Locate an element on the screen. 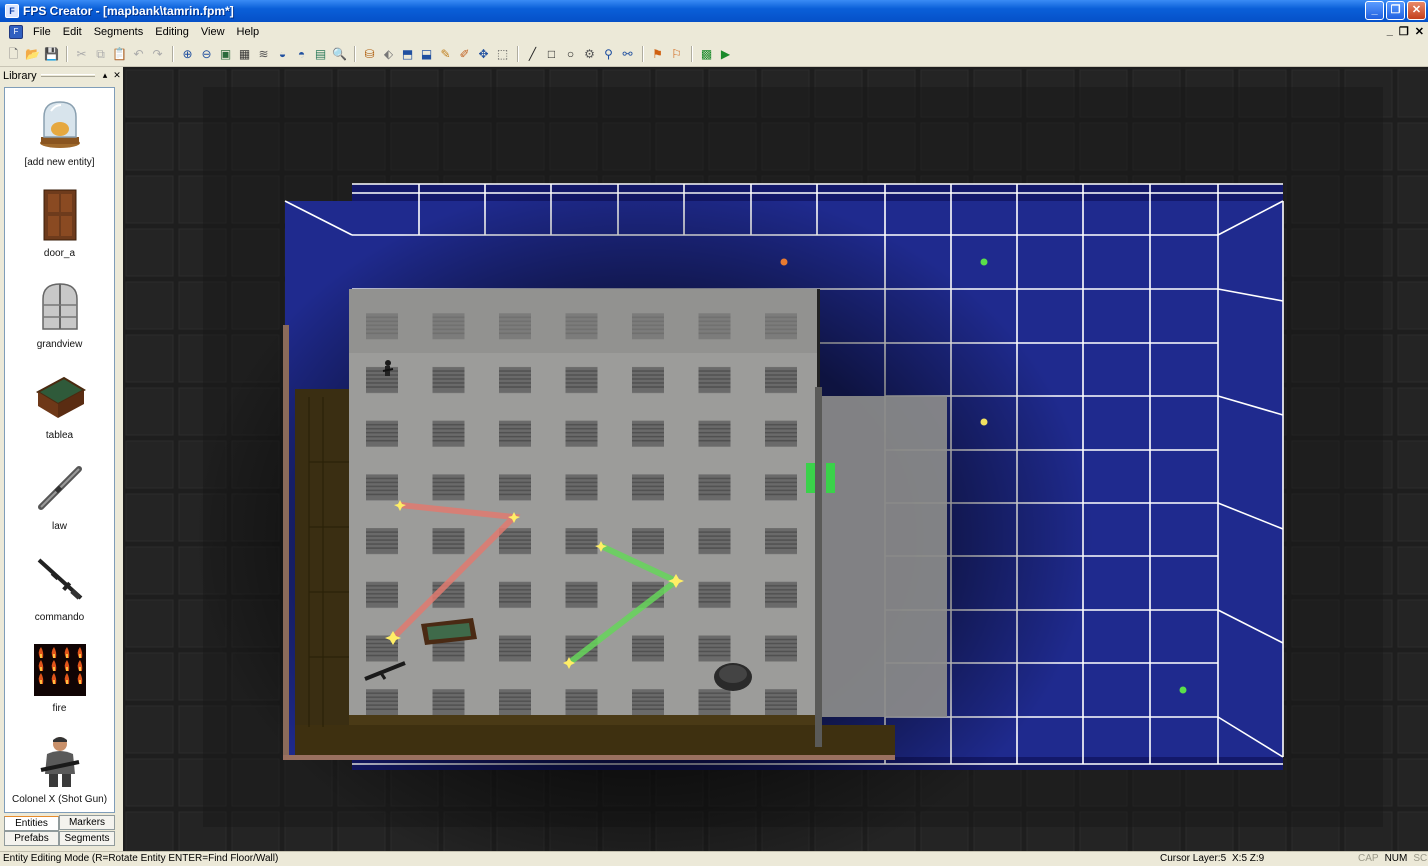 This screenshot has height=866, width=1428. layers-icon: ≋ is located at coordinates (264, 54).